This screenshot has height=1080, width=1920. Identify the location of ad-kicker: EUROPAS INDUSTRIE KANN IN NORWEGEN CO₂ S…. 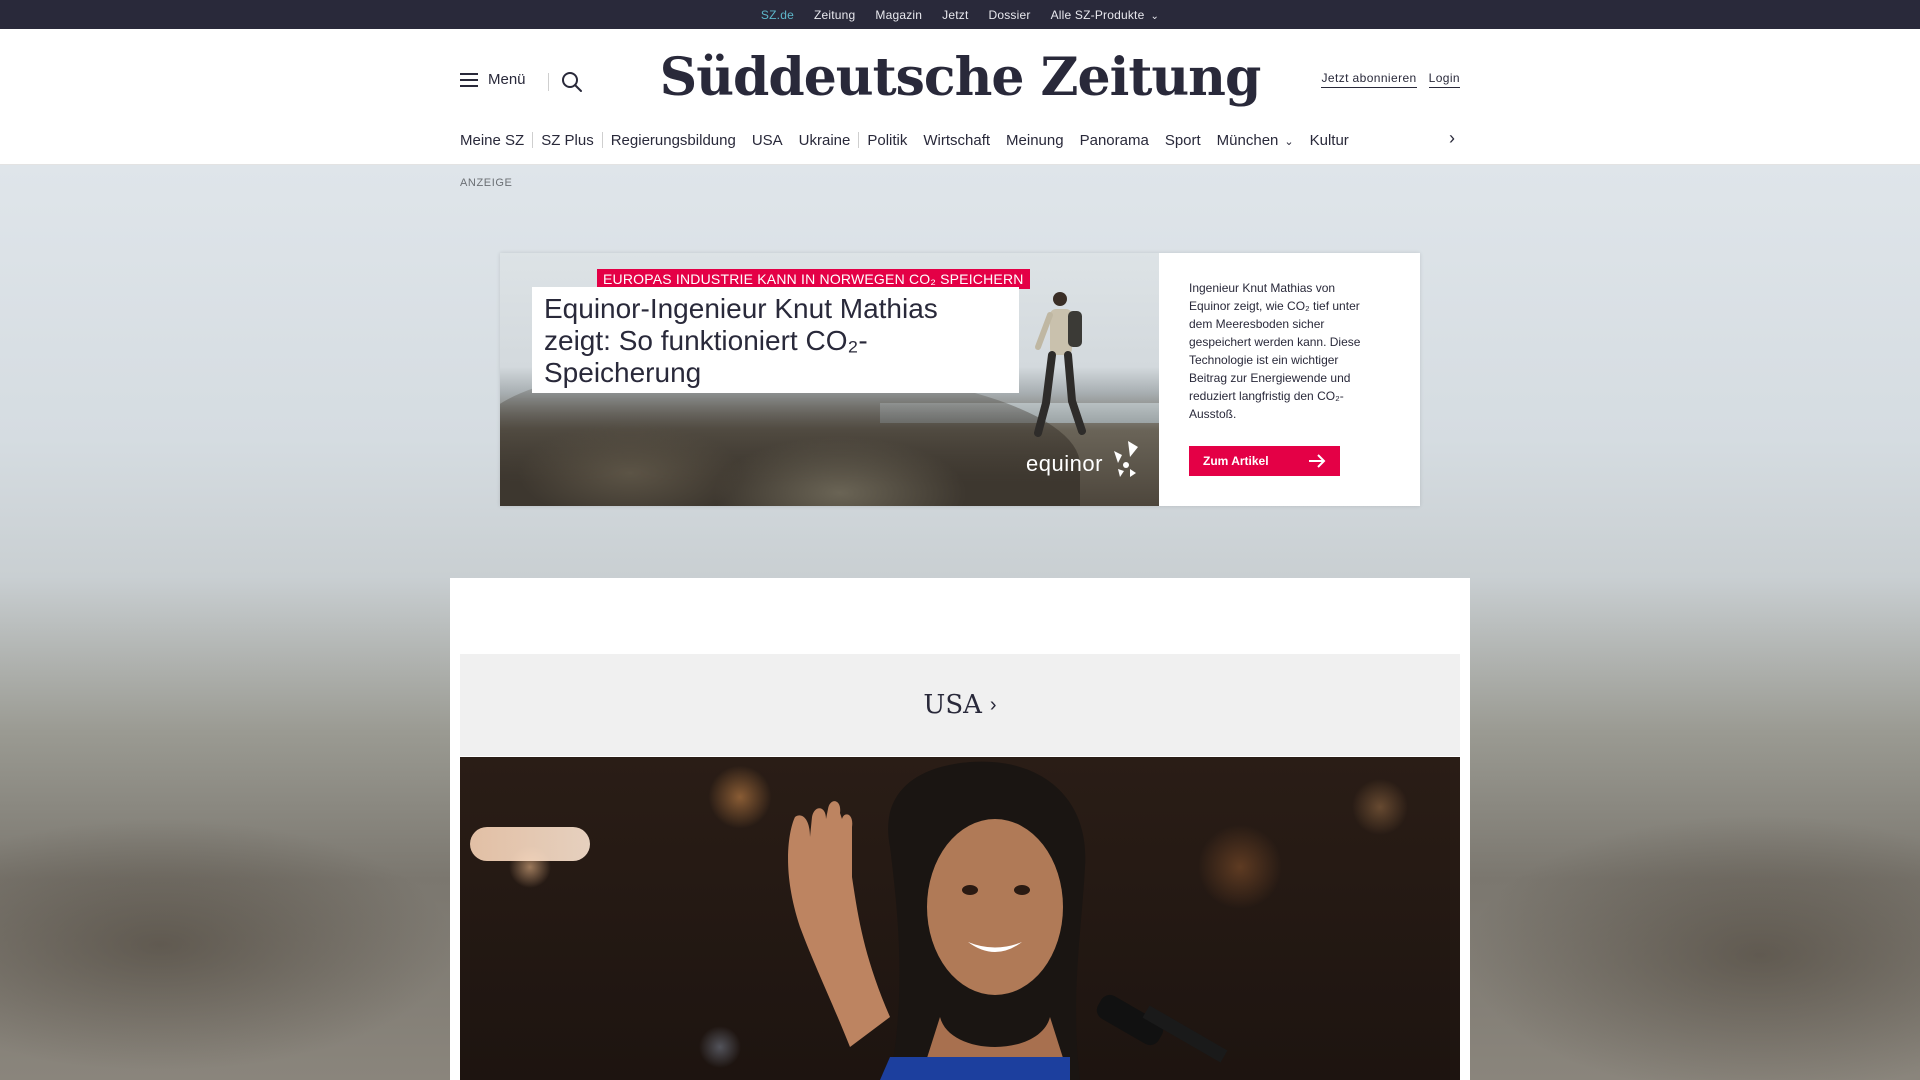
(813, 279).